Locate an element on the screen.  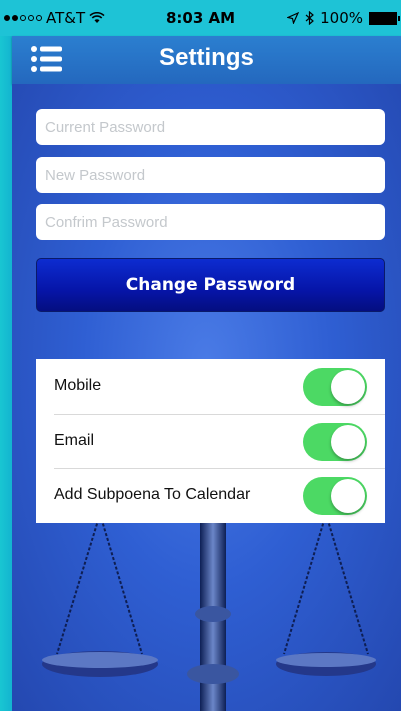
bluetooth-icon is located at coordinates (310, 18).